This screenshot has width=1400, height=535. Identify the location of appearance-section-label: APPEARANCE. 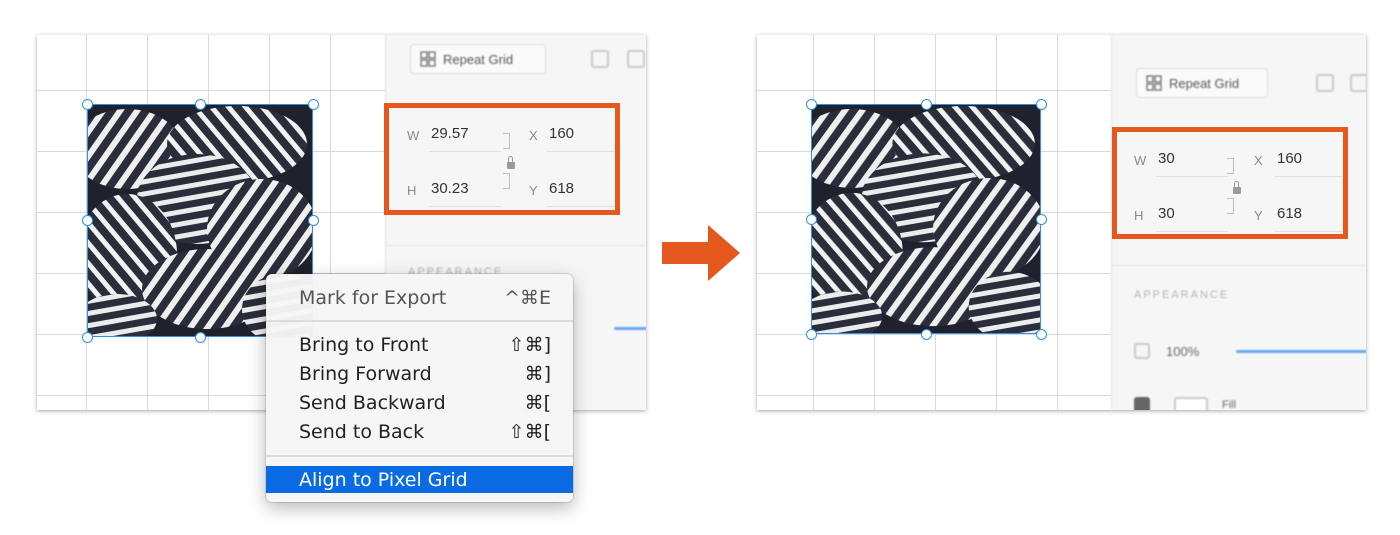
(1182, 295).